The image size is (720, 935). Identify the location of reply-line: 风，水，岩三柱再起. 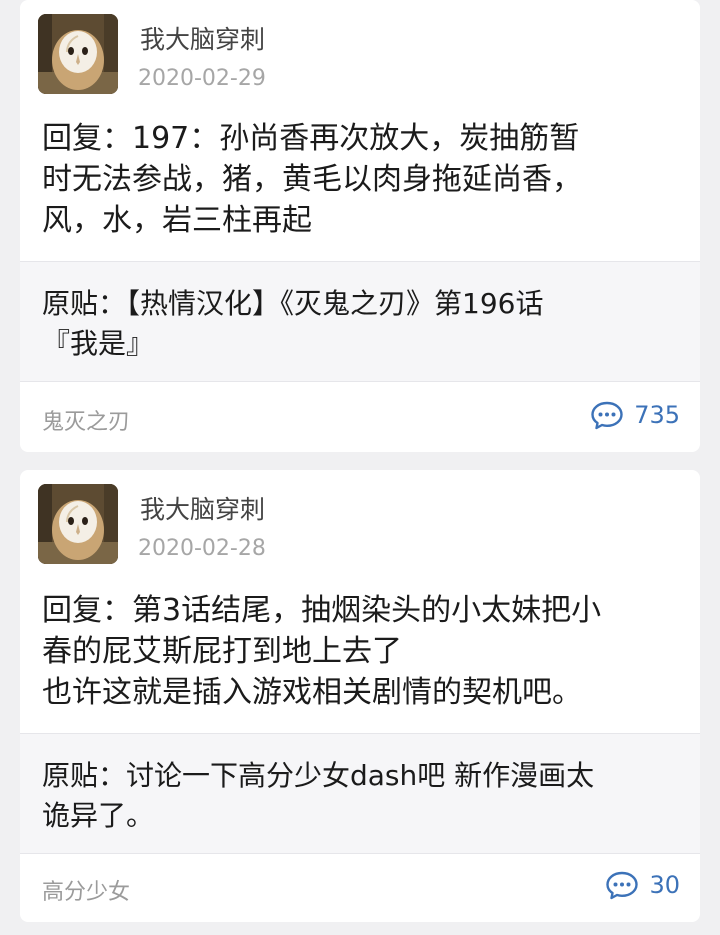
(177, 220).